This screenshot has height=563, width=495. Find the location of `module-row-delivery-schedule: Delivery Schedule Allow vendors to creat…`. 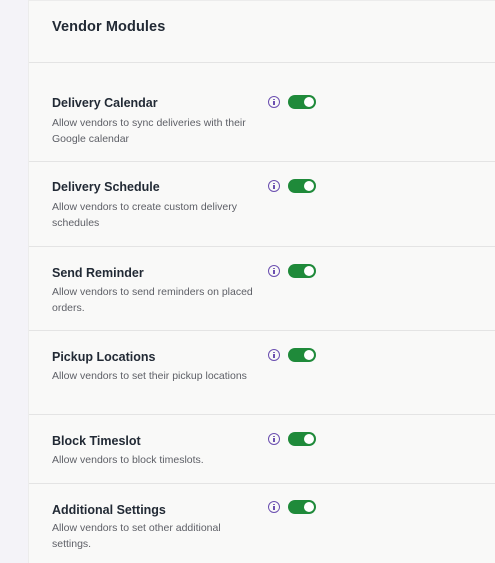

module-row-delivery-schedule: Delivery Schedule Allow vendors to creat… is located at coordinates (262, 204).